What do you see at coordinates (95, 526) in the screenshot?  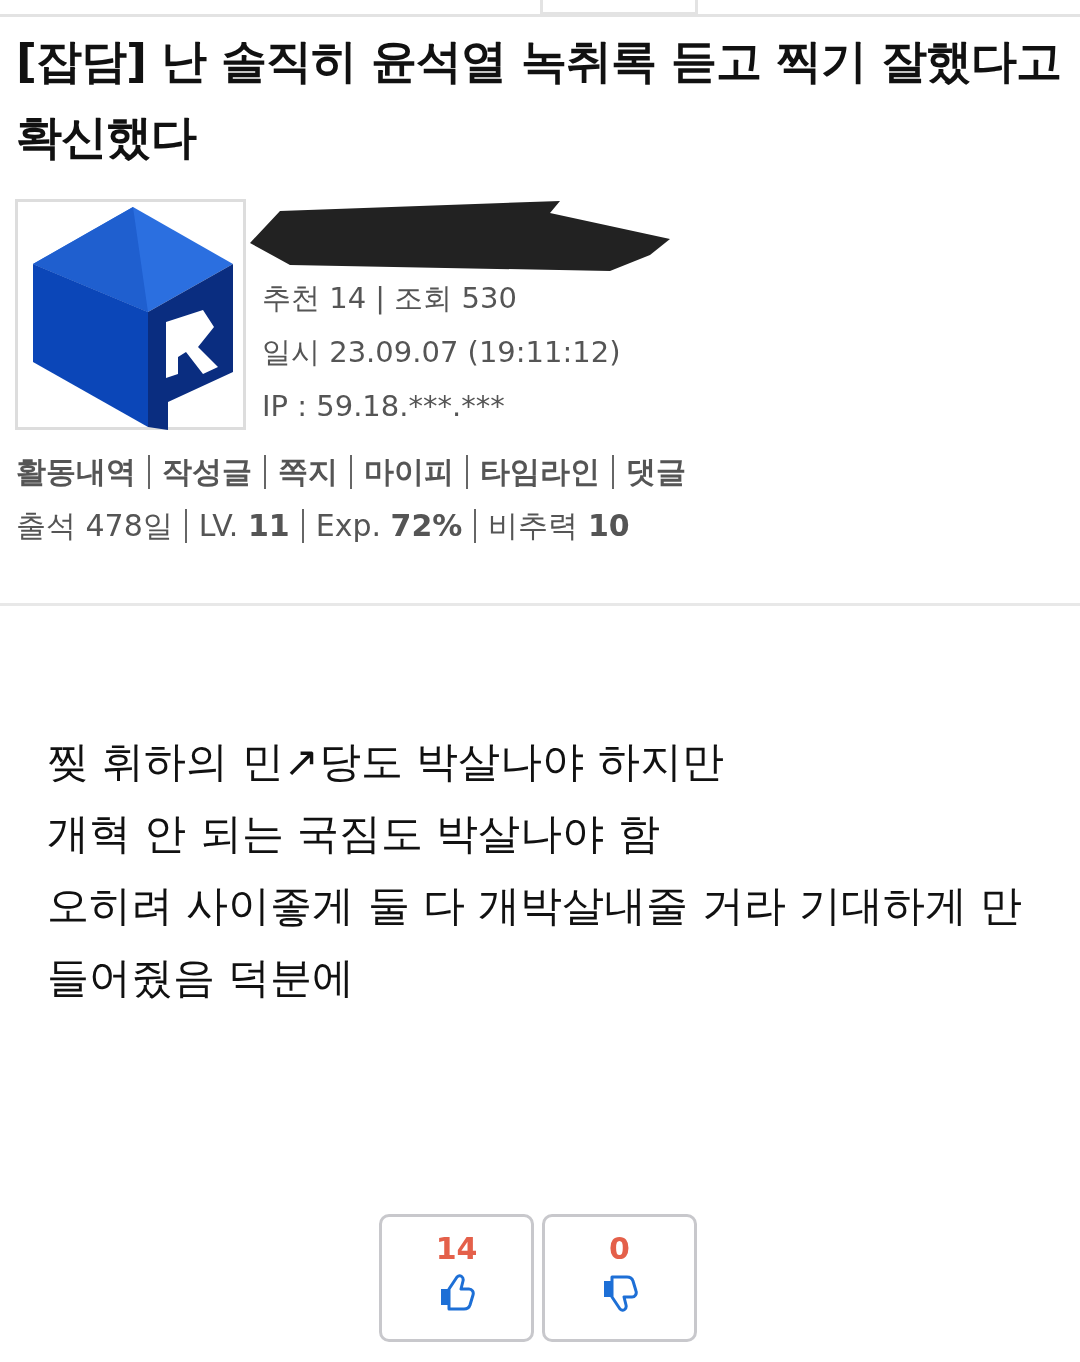 I see `stat-text: 출석 478일` at bounding box center [95, 526].